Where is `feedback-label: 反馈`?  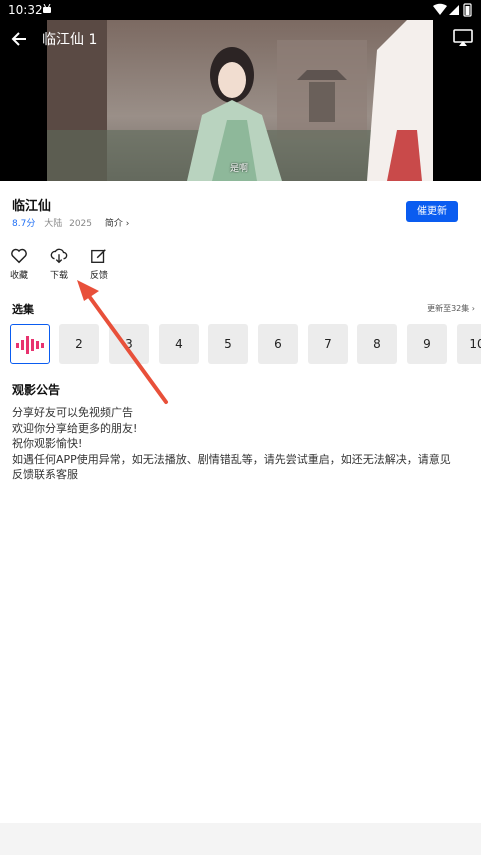
feedback-label: 反馈 is located at coordinates (99, 276).